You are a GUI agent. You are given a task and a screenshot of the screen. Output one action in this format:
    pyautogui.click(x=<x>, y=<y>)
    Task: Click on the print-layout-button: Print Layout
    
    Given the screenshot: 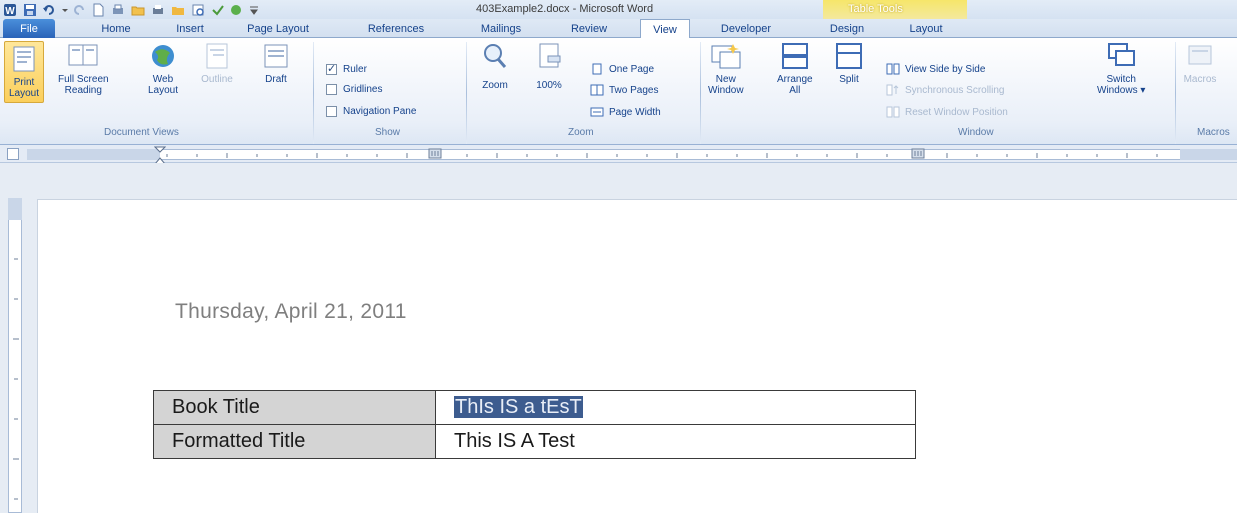 What is the action you would take?
    pyautogui.click(x=24, y=72)
    